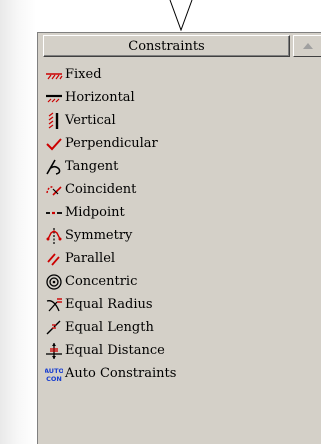  Describe the element at coordinates (162, 212) in the screenshot. I see `list-item-midpoint: Midpoint` at that location.